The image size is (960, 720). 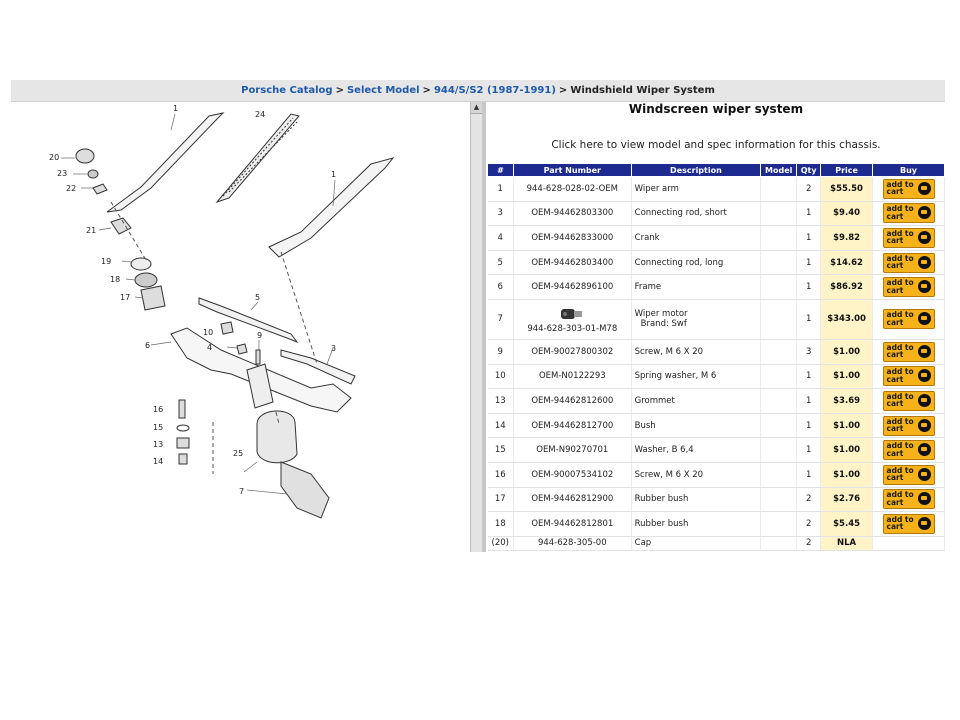 What do you see at coordinates (716, 401) in the screenshot?
I see `table-row: 13 OEM-94462812600 Grommet 1 $3.69 add to cart` at bounding box center [716, 401].